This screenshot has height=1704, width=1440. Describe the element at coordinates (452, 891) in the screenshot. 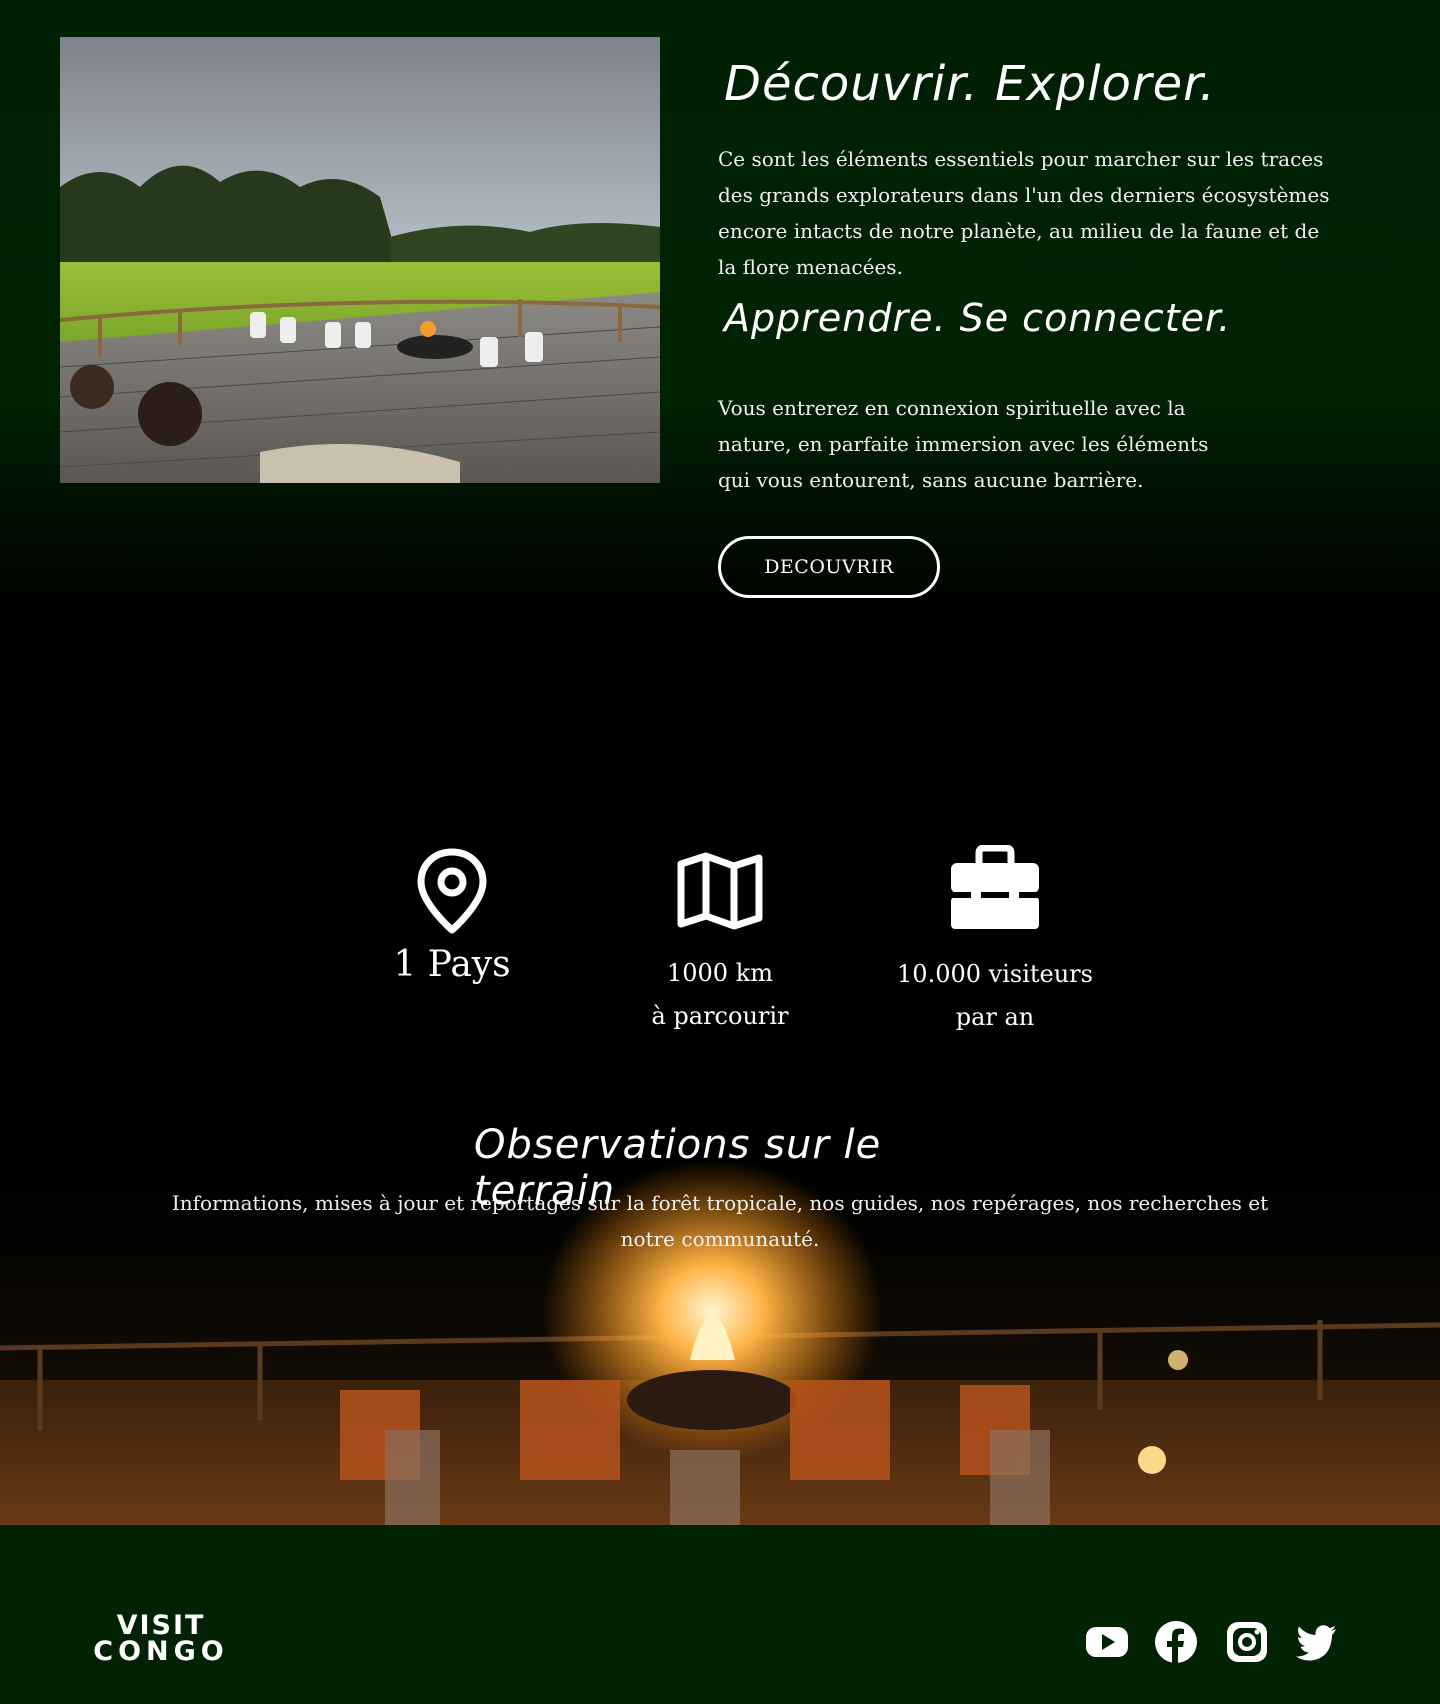

I see `map-pin-icon` at that location.